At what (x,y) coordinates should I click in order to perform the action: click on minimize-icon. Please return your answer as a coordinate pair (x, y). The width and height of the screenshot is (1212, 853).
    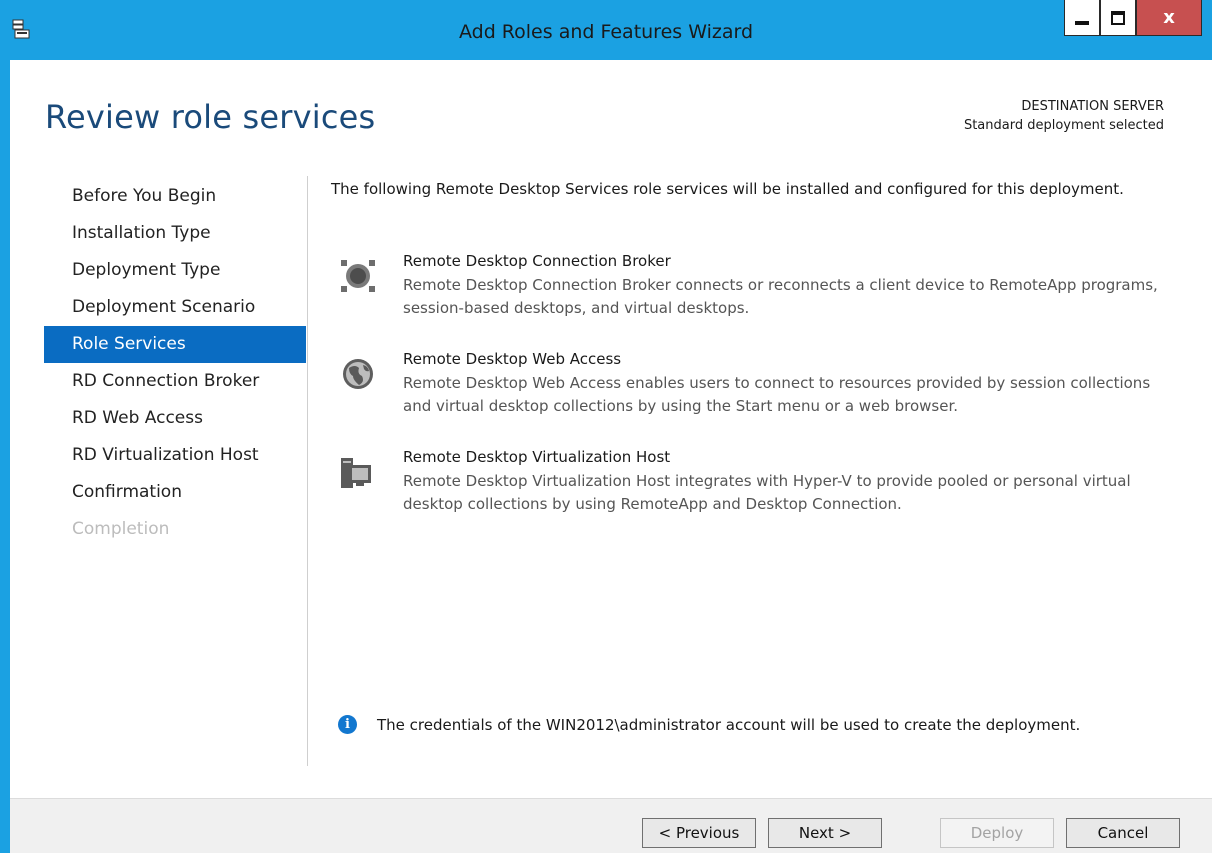
    Looking at the image, I should click on (1082, 22).